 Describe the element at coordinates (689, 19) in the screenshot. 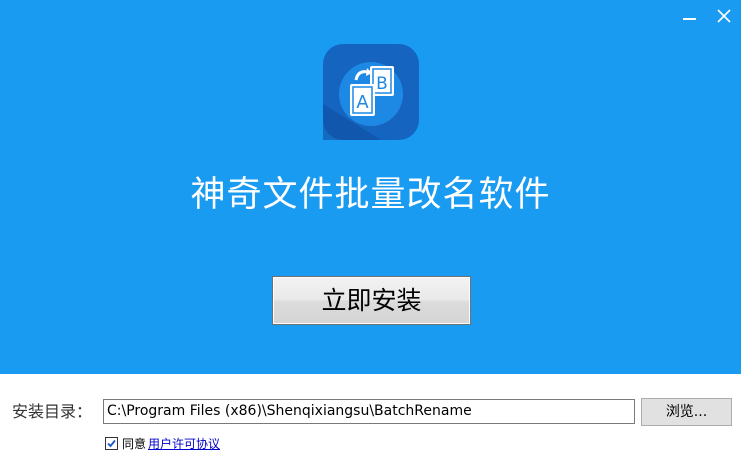

I see `minimize-icon` at that location.